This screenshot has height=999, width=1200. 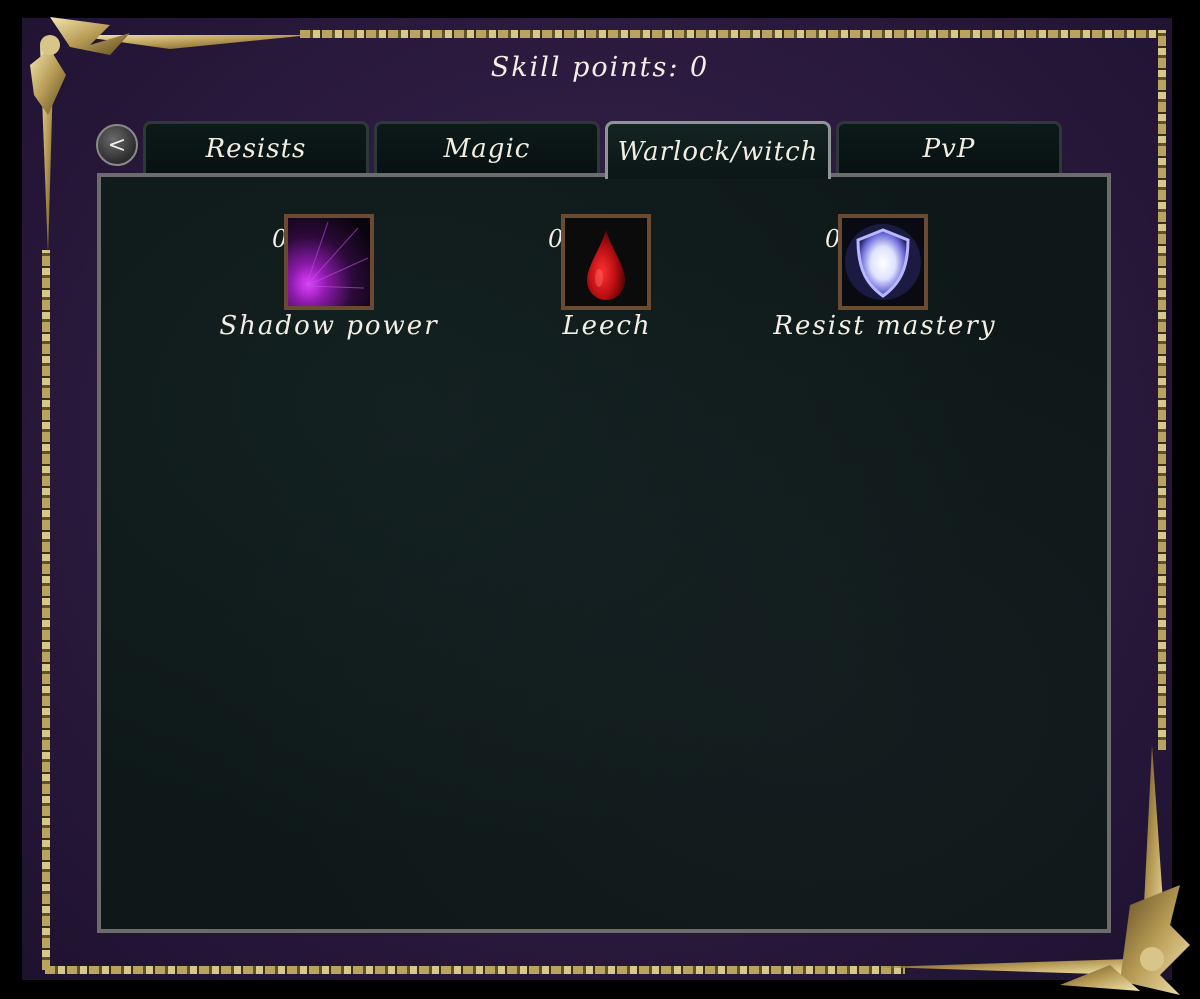 I want to click on tab-resists: Resists, so click(x=256, y=147).